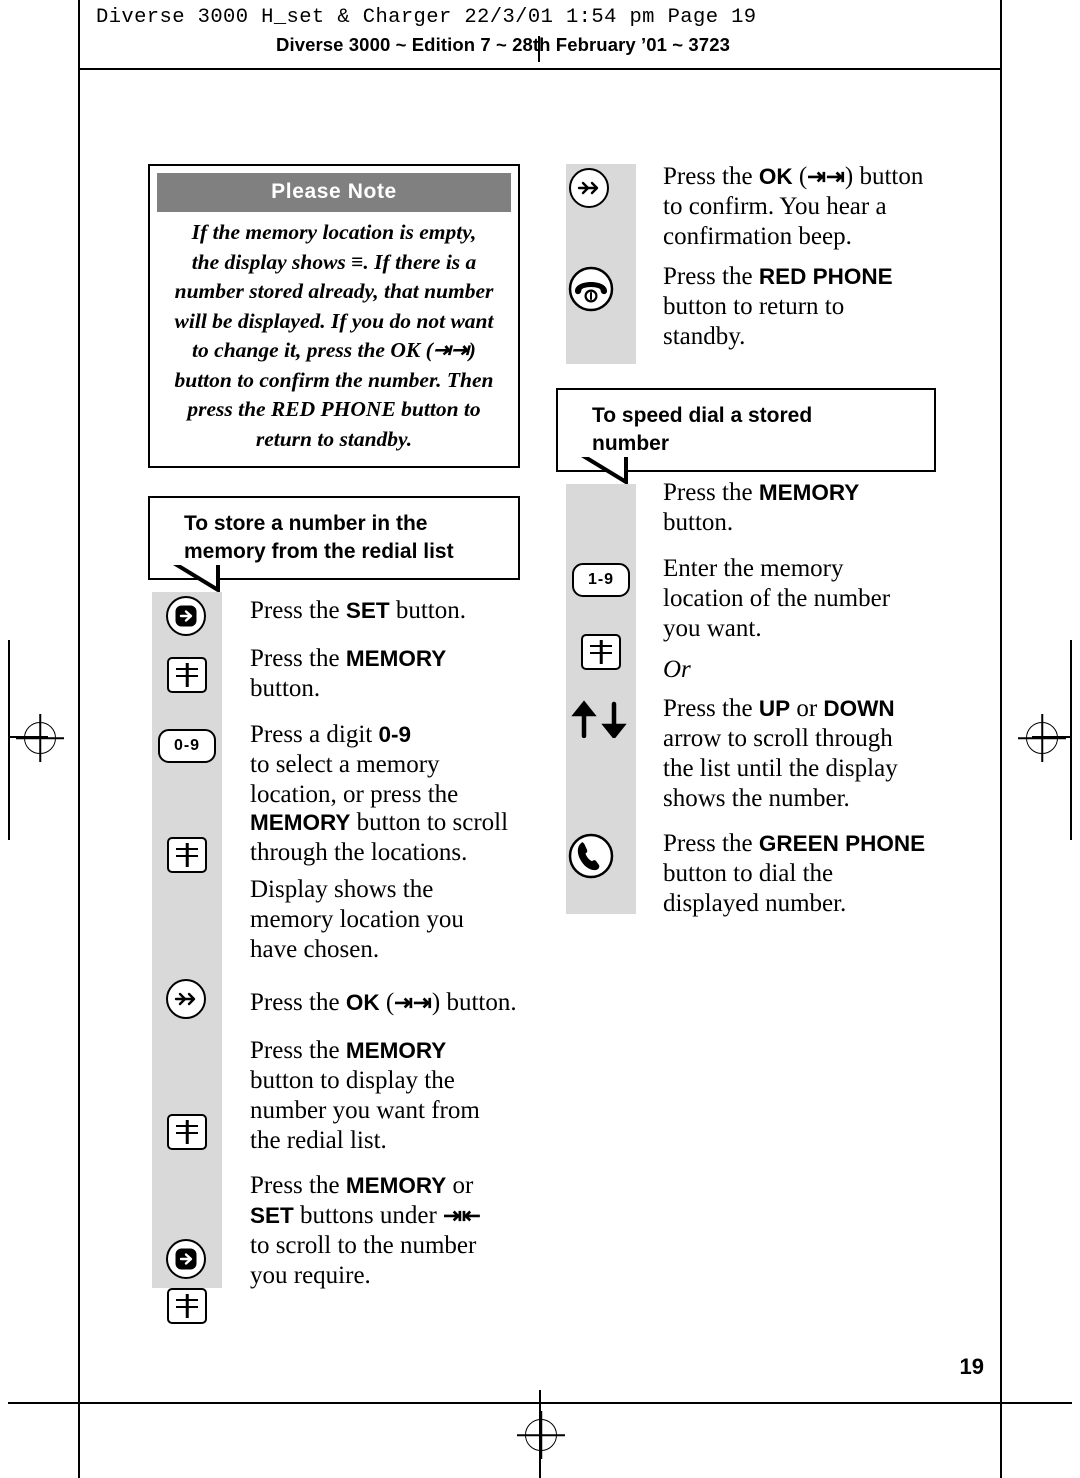 This screenshot has height=1478, width=1080. I want to click on green-phone-icon, so click(591, 858).